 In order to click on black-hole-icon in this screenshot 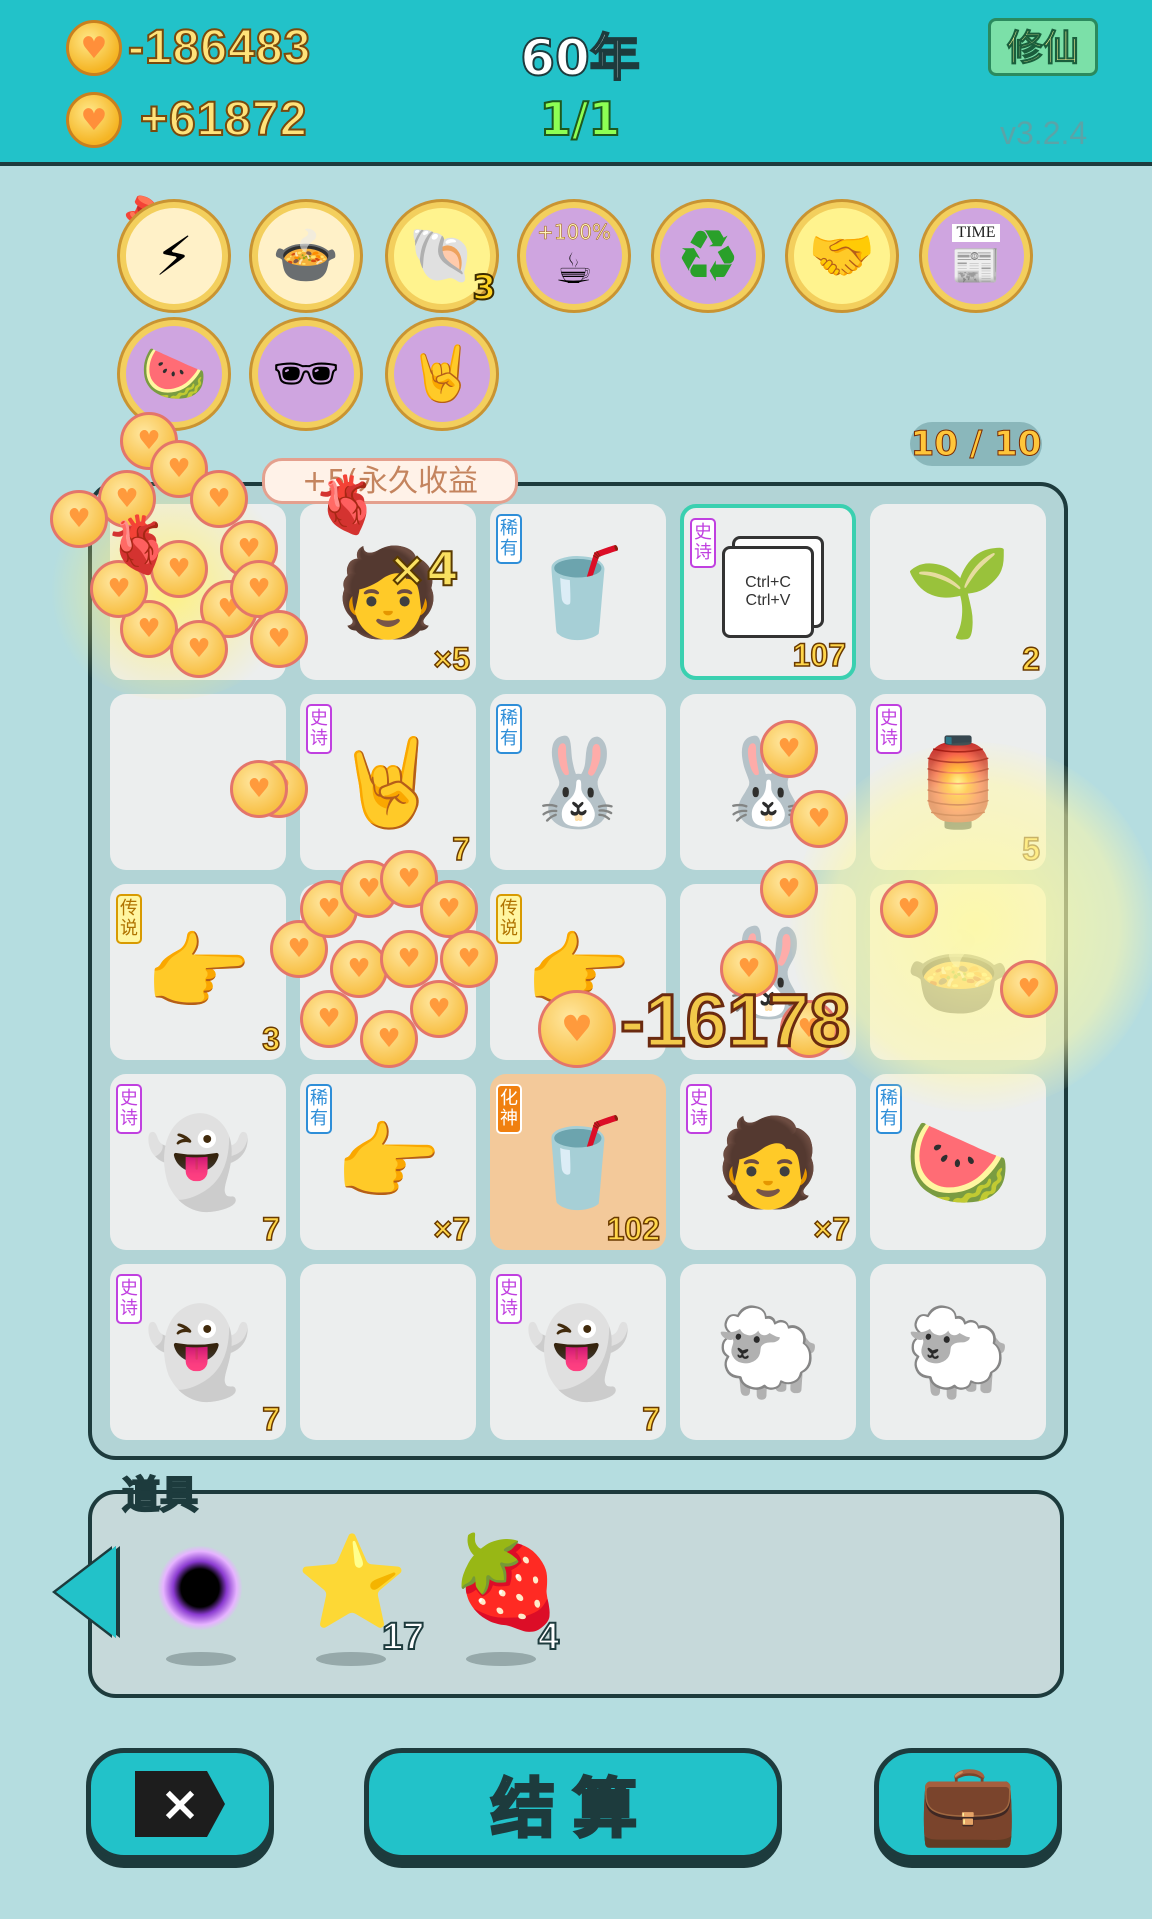, I will do `click(200, 1588)`.